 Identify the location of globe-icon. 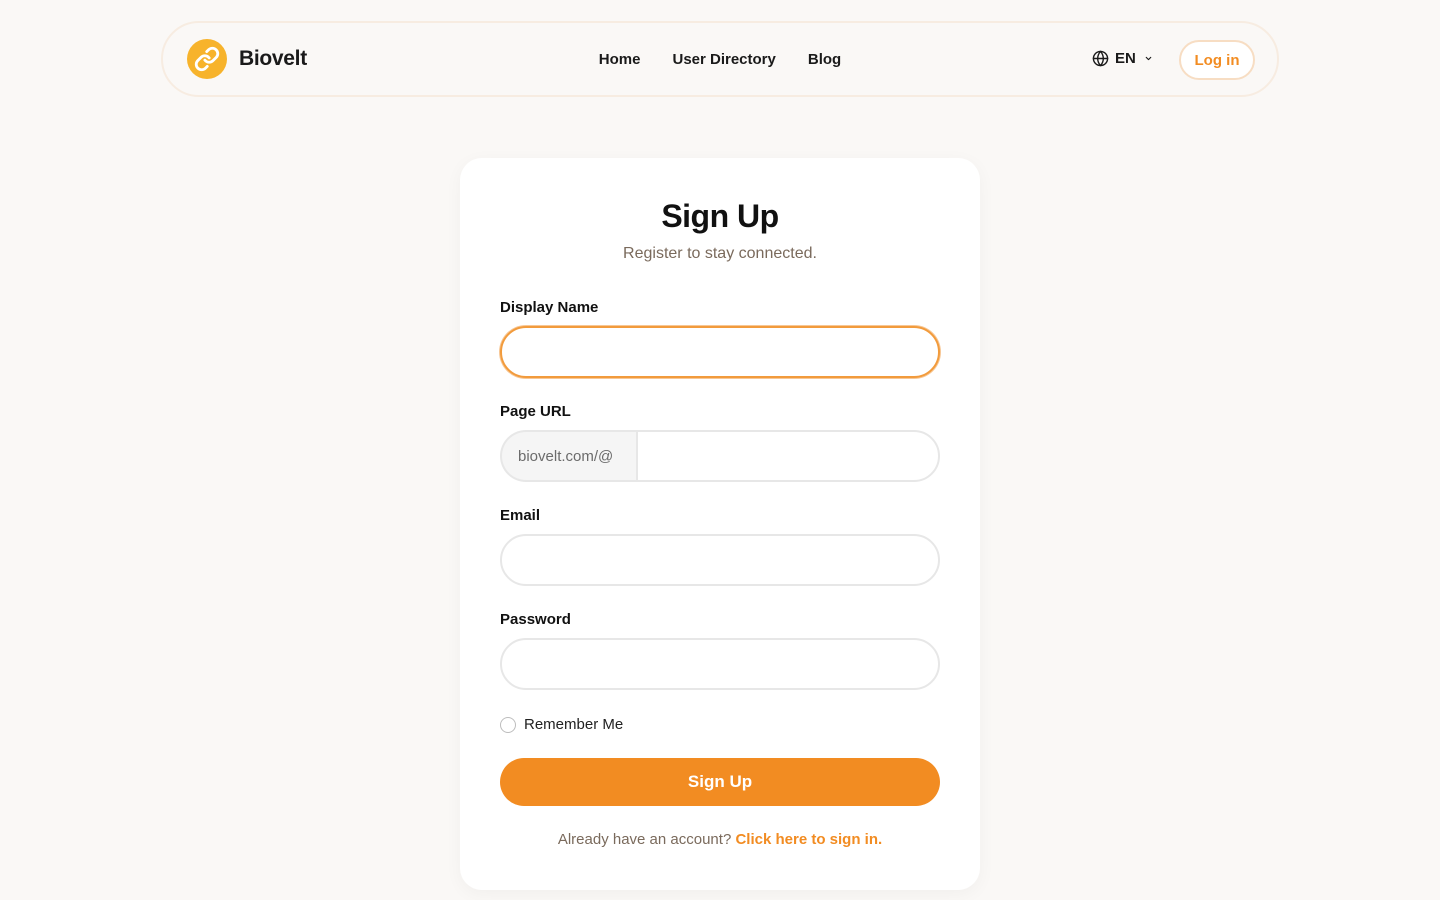
(1100, 58).